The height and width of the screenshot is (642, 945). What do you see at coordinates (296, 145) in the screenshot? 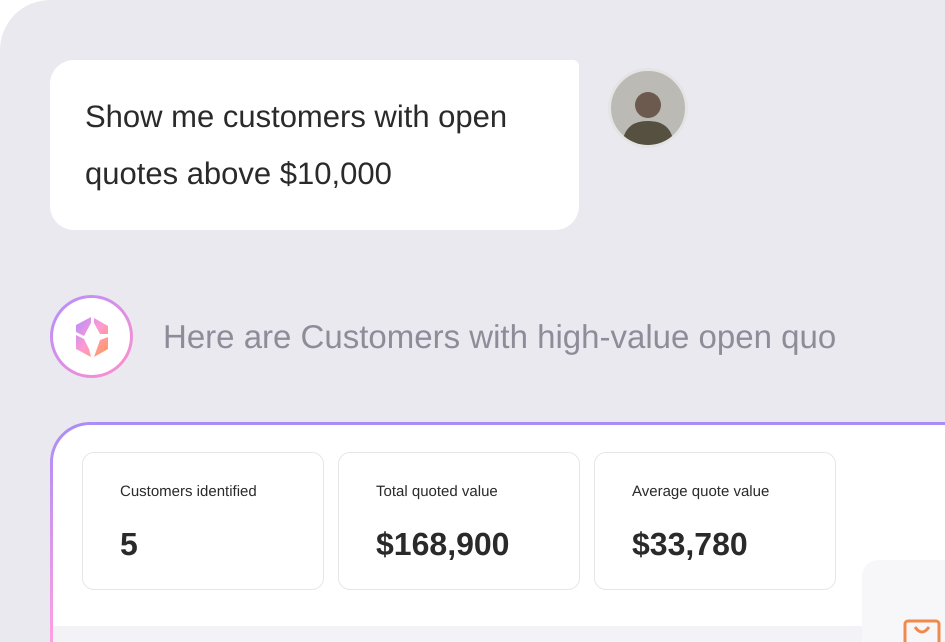
I see `user-message-text: Show me customers with open quotes above $10,000` at bounding box center [296, 145].